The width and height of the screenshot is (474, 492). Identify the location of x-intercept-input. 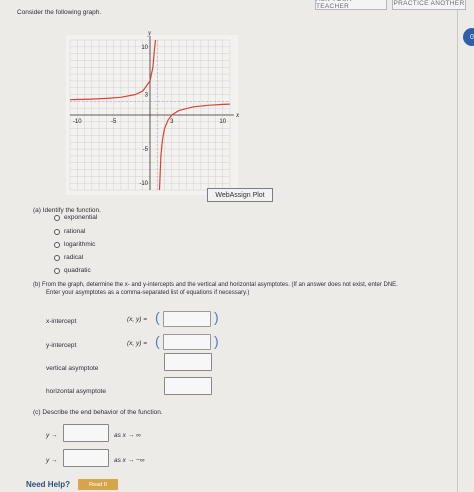
(187, 319).